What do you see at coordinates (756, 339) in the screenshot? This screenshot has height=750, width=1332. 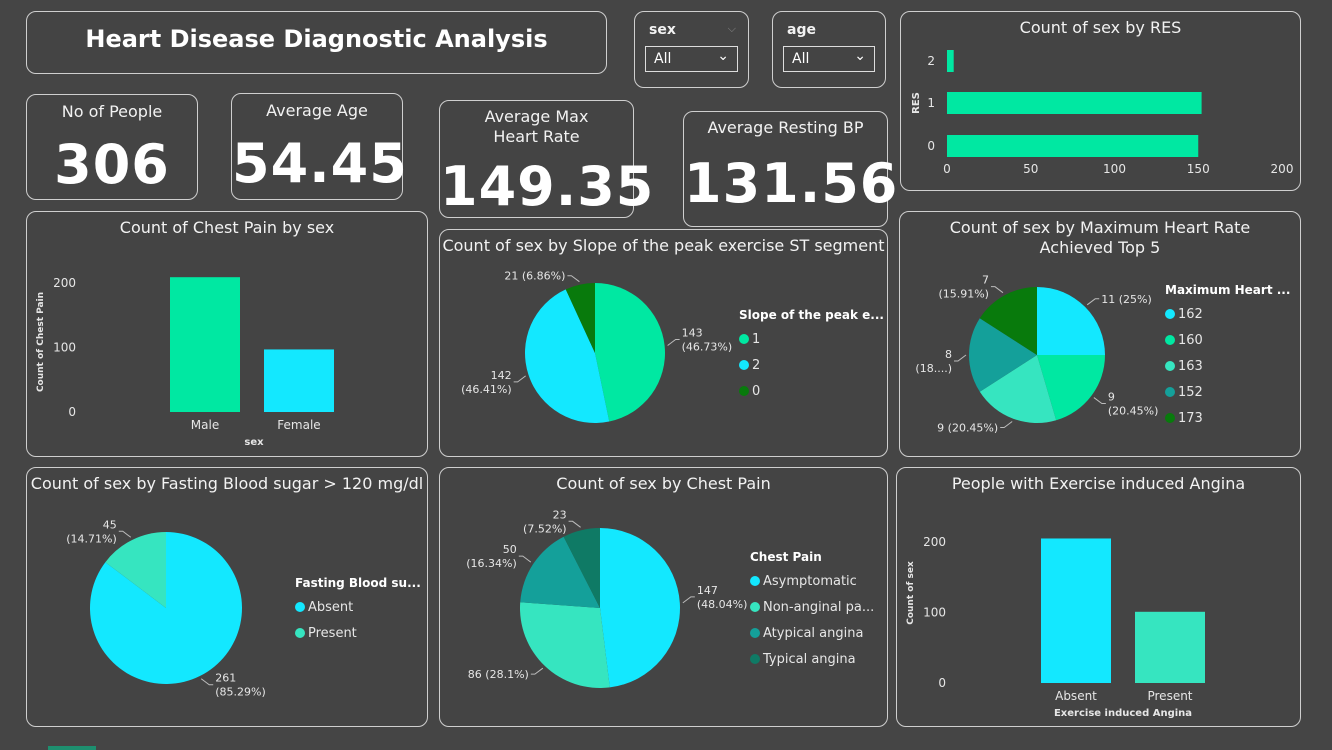 I see `legend-label: 1` at bounding box center [756, 339].